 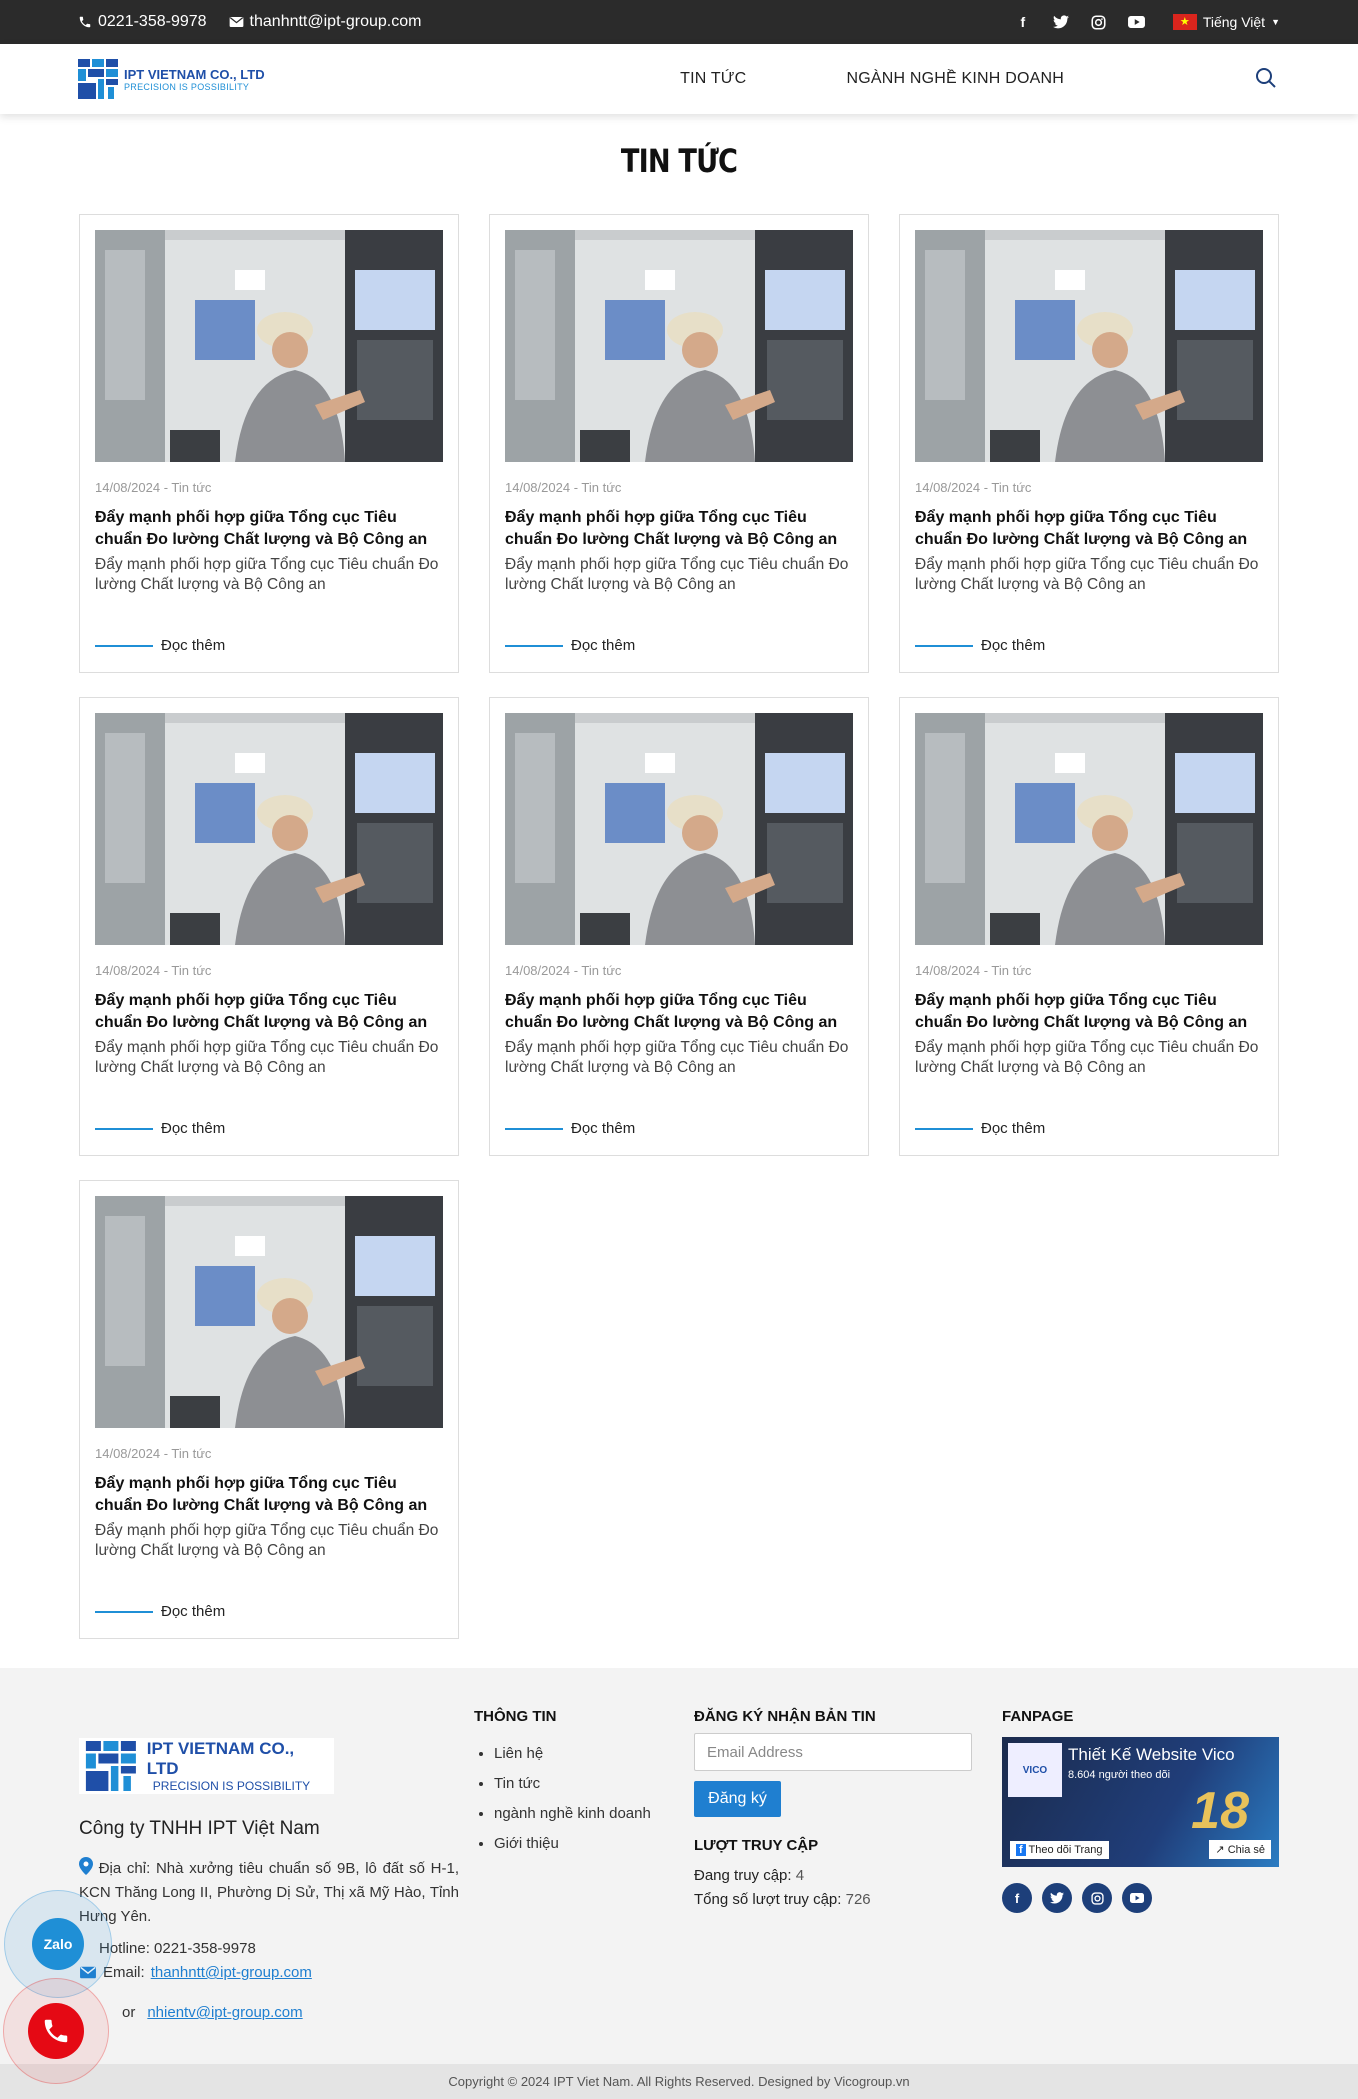 I want to click on footer-logo-name: IPT VIETNAM CO., LTD, so click(x=220, y=1758).